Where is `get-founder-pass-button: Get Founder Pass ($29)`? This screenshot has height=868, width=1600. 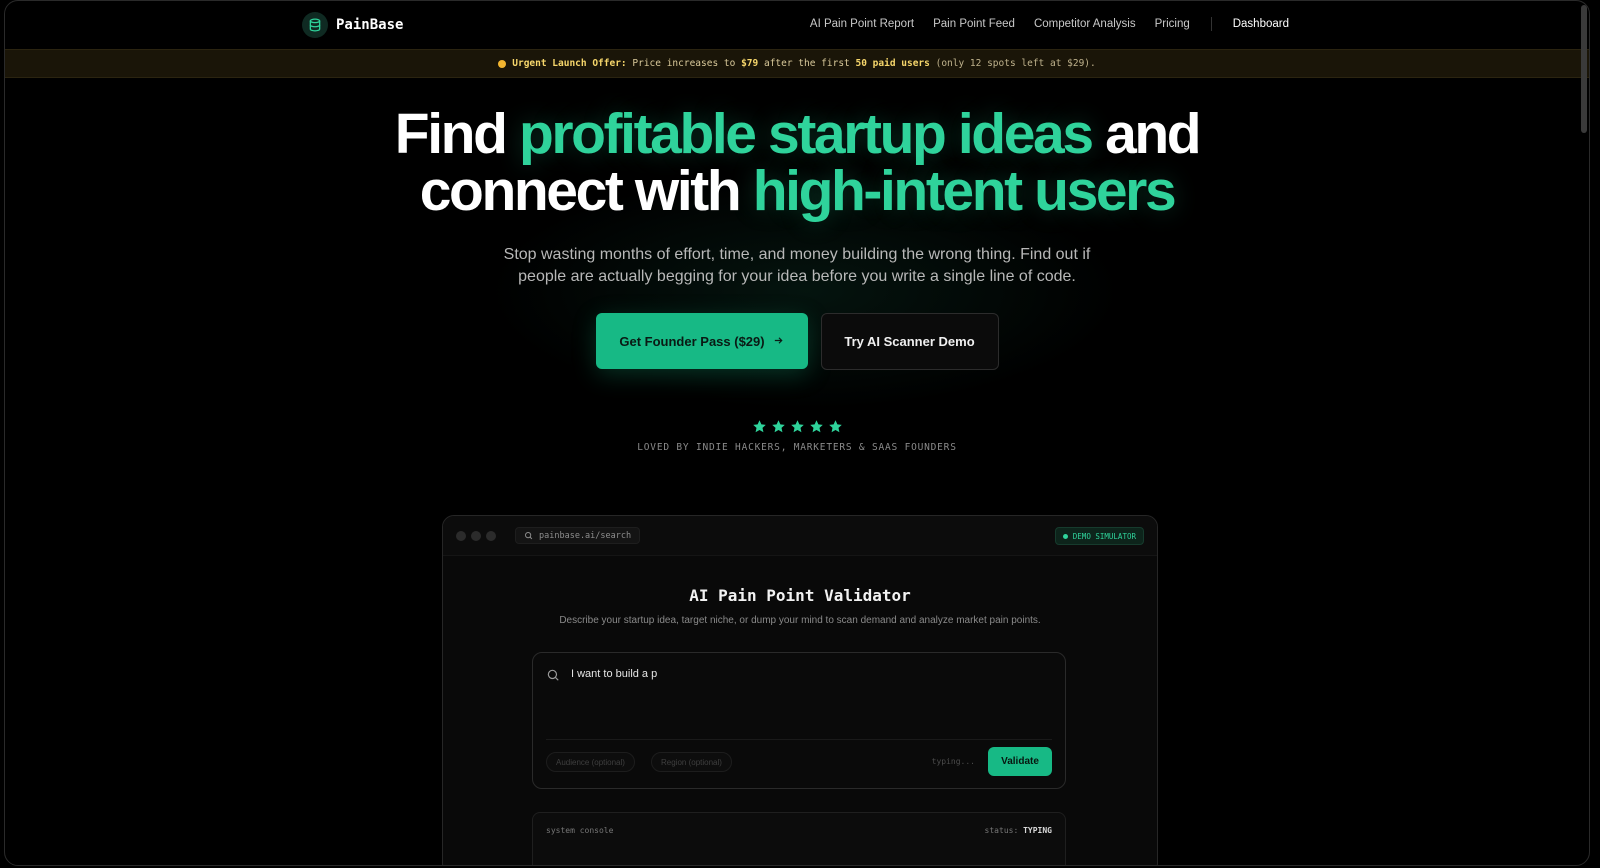 get-founder-pass-button: Get Founder Pass ($29) is located at coordinates (701, 341).